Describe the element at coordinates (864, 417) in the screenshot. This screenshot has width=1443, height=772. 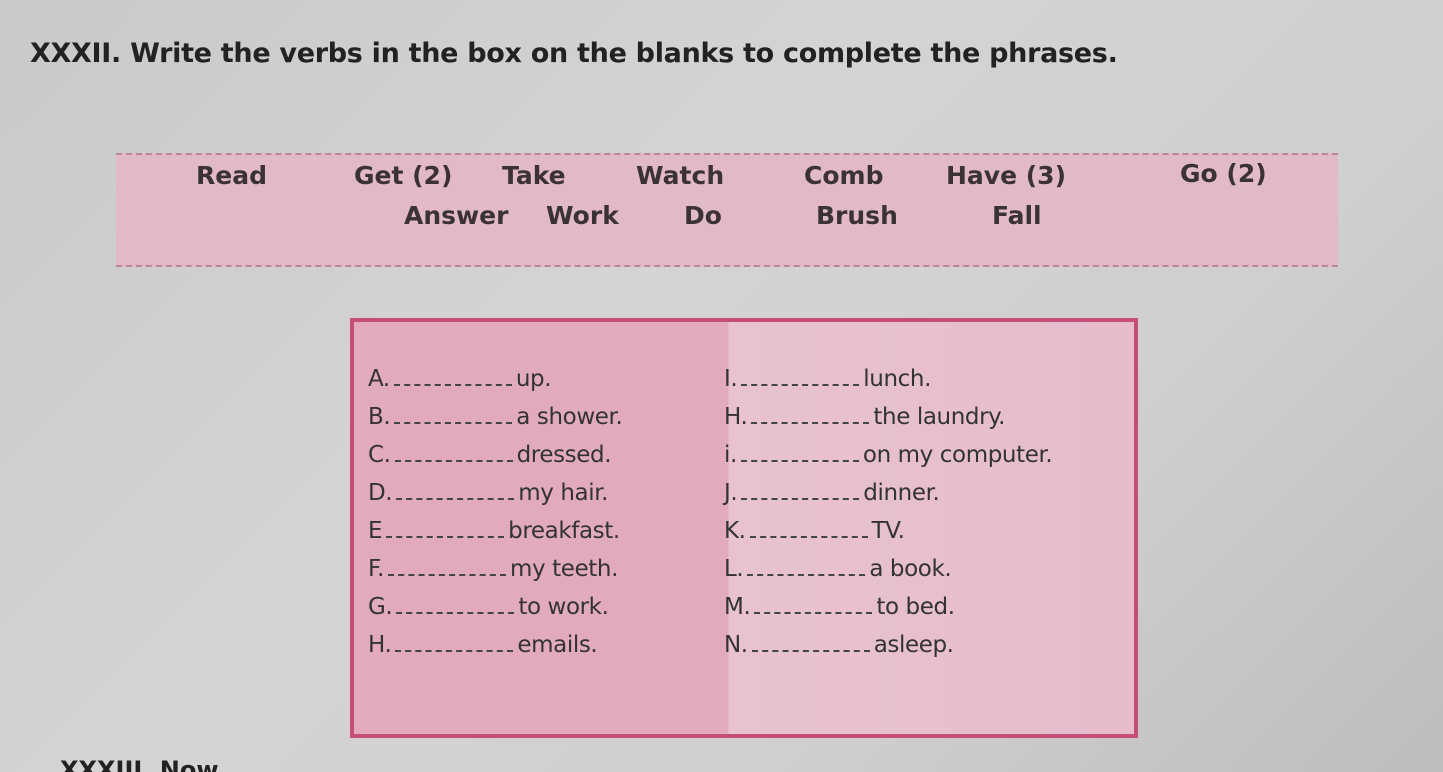
I see `phrase-item: H. the laundry.` at that location.